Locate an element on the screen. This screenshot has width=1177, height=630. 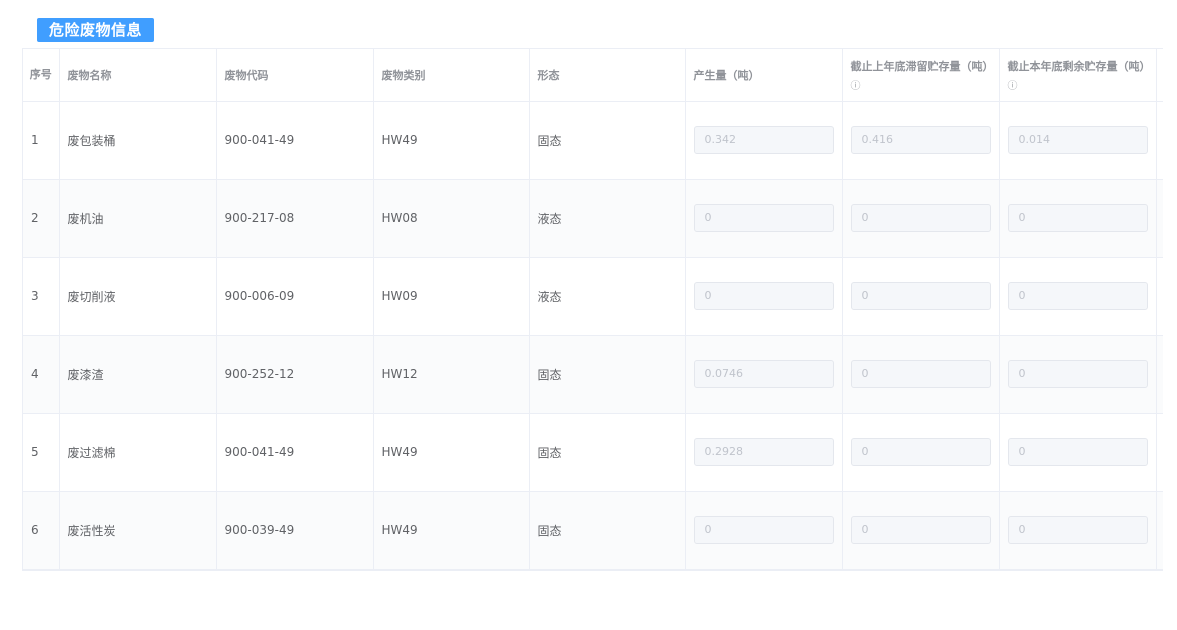
prev-stock-input: 0.416 is located at coordinates (920, 140).